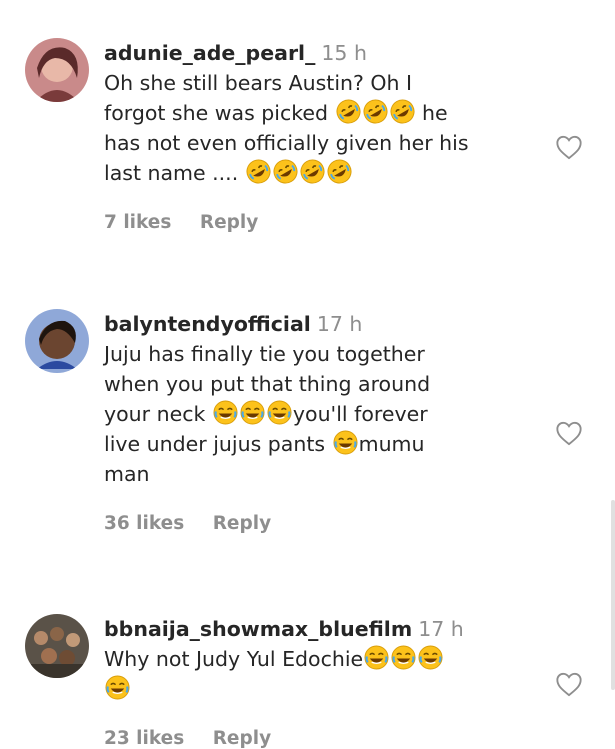 The height and width of the screenshot is (749, 615). I want to click on comment-text-line: man, so click(324, 474).